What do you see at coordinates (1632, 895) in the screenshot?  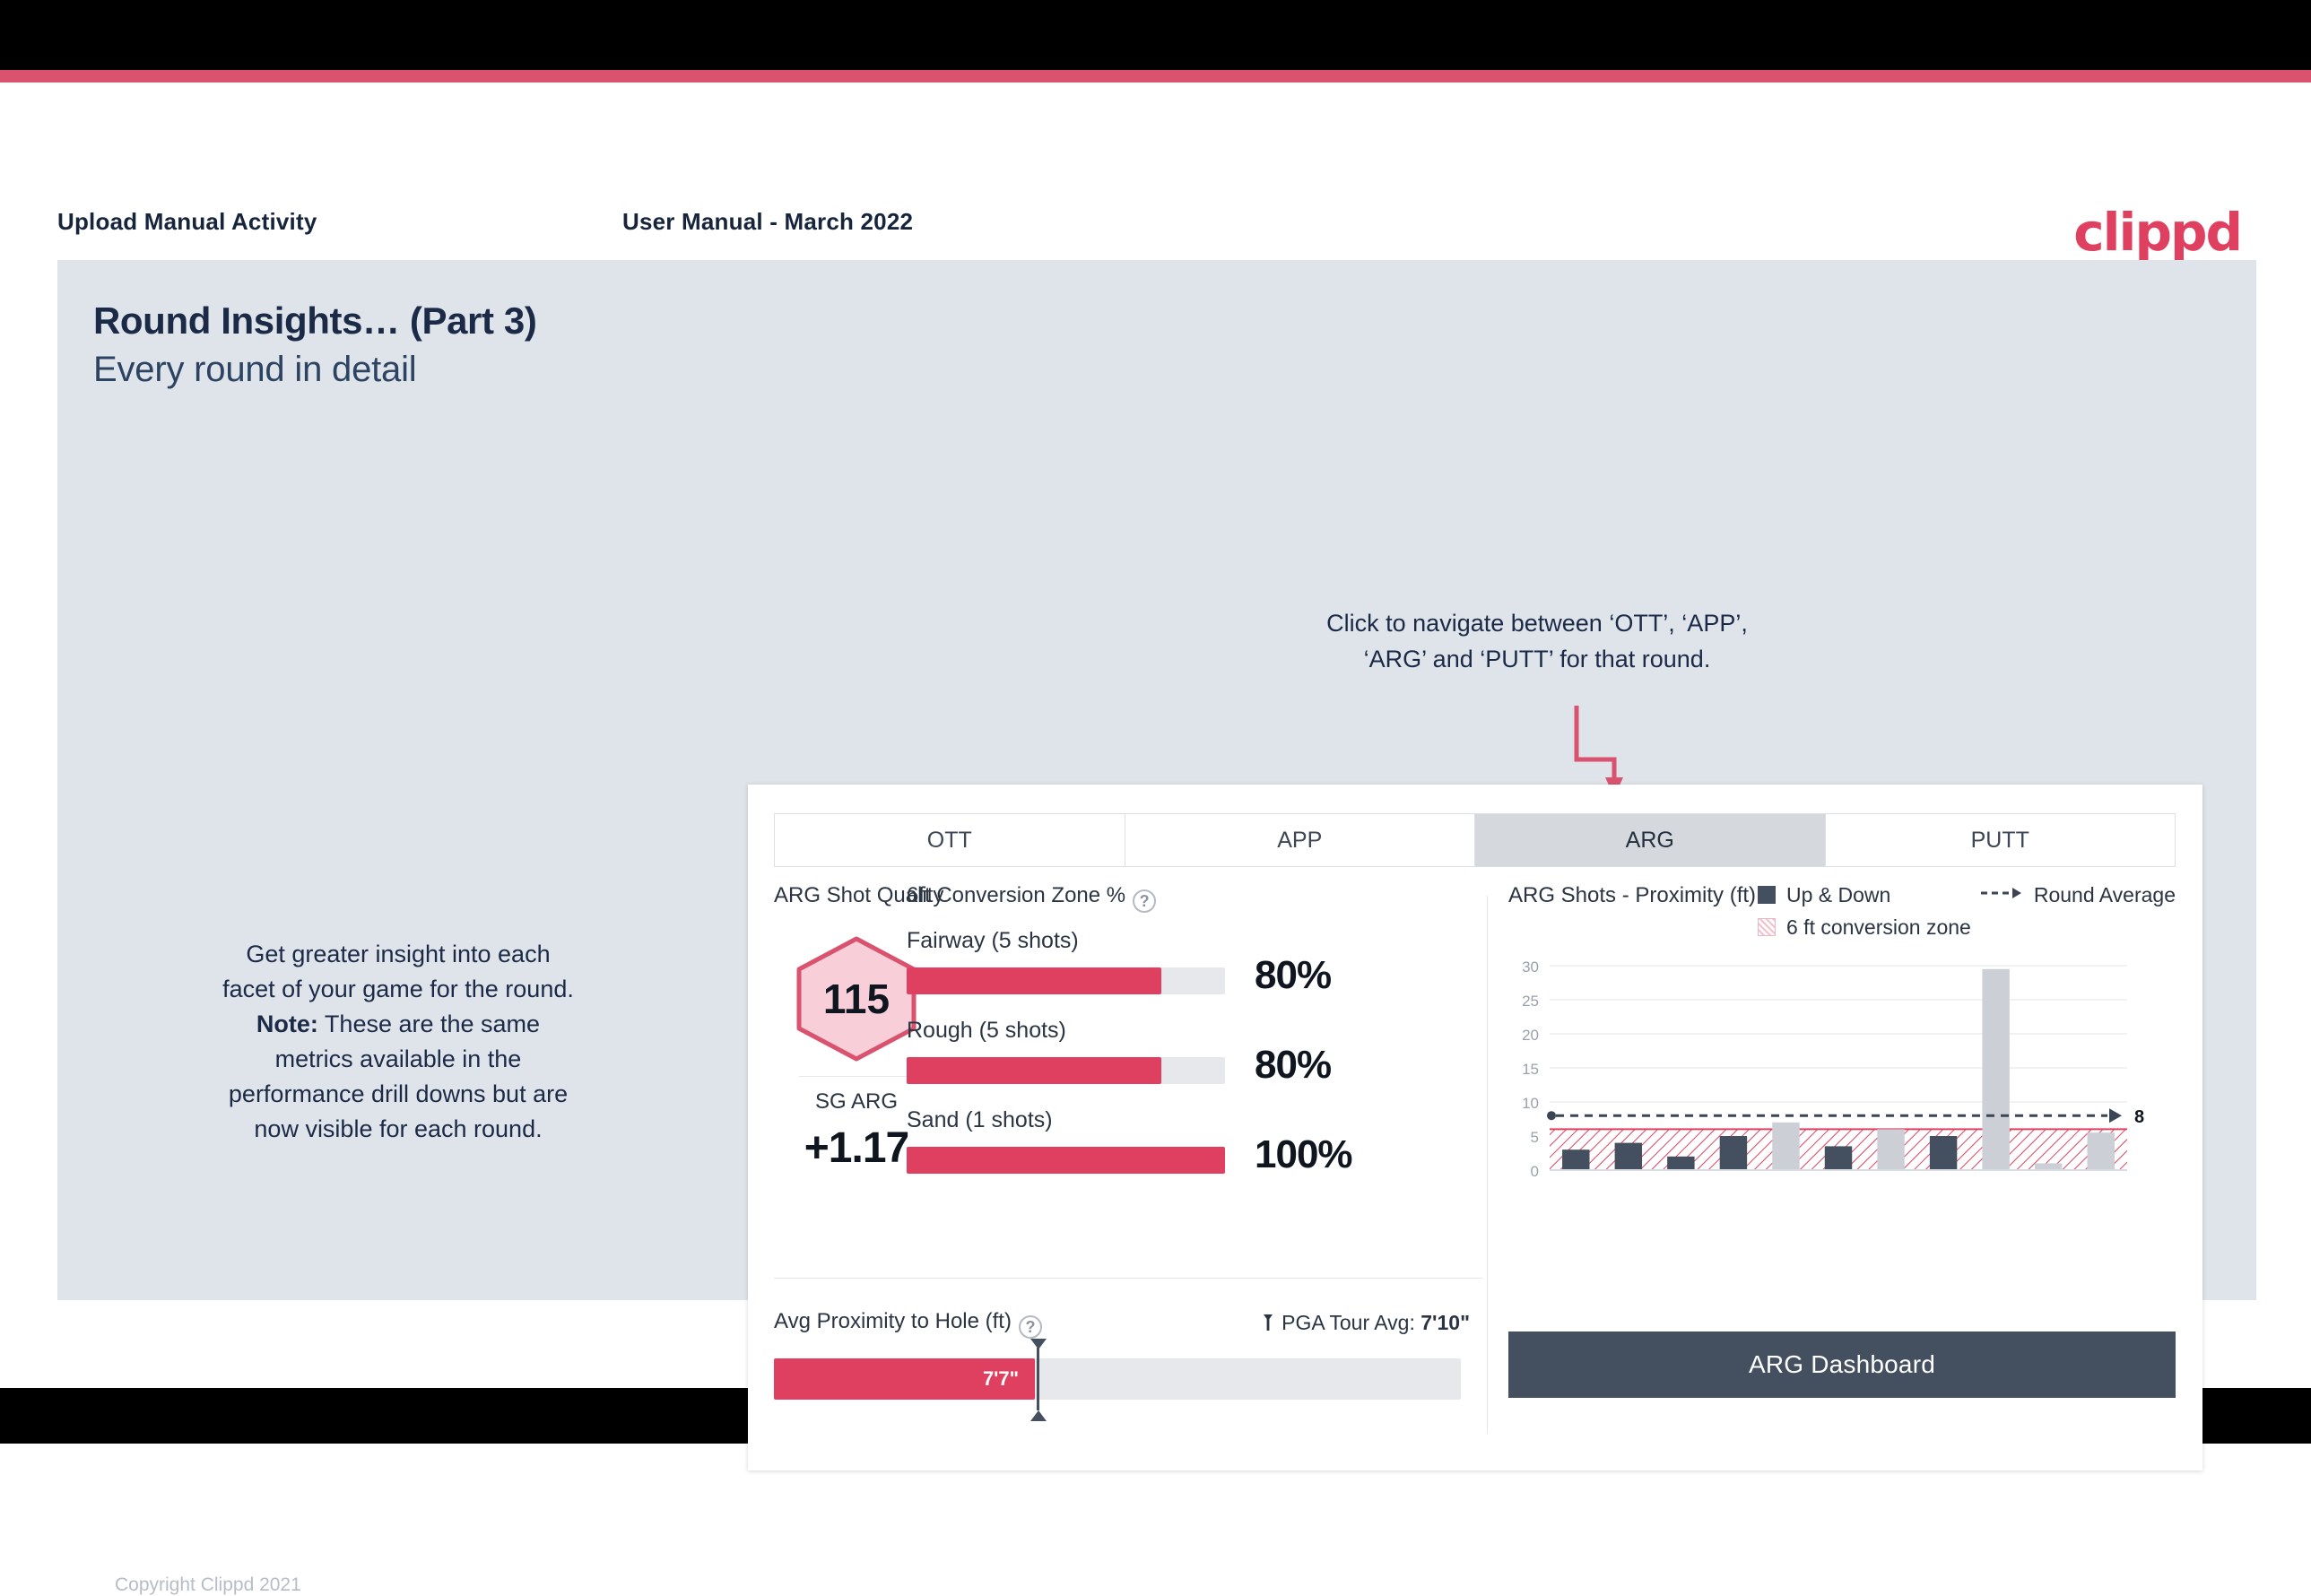 I see `chart-title: ARG Shots - Proximity (ft)` at bounding box center [1632, 895].